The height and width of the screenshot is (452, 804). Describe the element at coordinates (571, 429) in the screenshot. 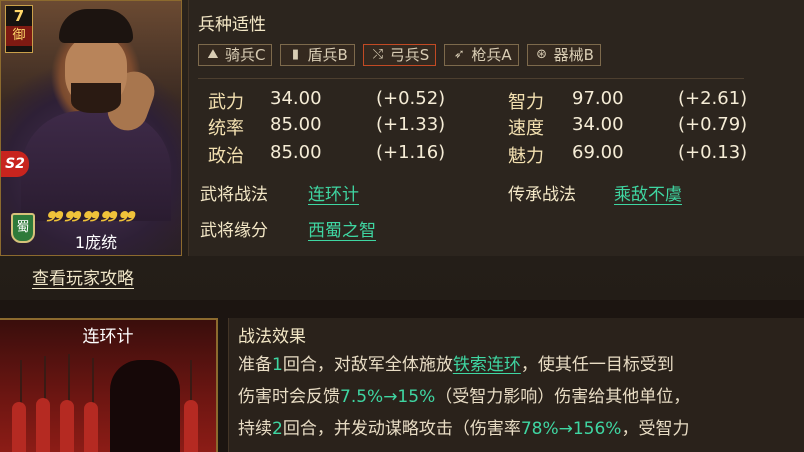

I see `highlight-value: 78%→156%` at that location.